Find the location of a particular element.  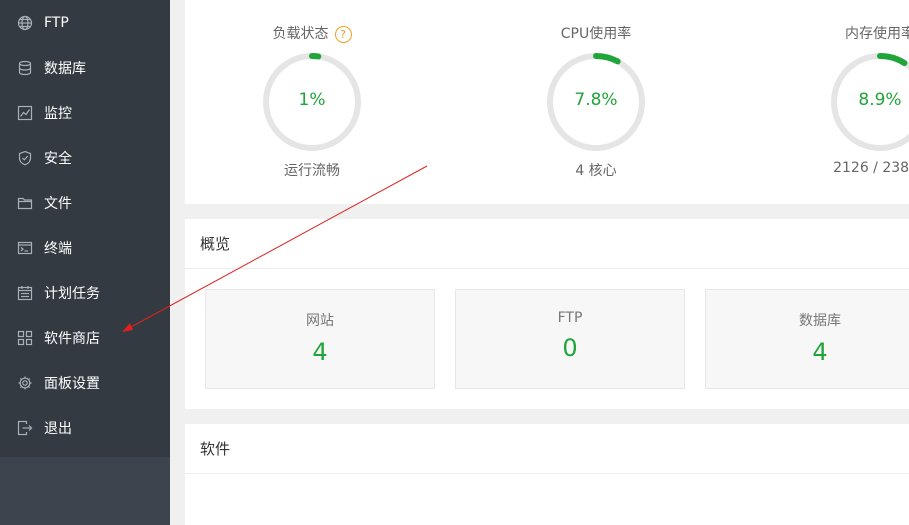

sidebar-item-logout: 退出 is located at coordinates (85, 427).